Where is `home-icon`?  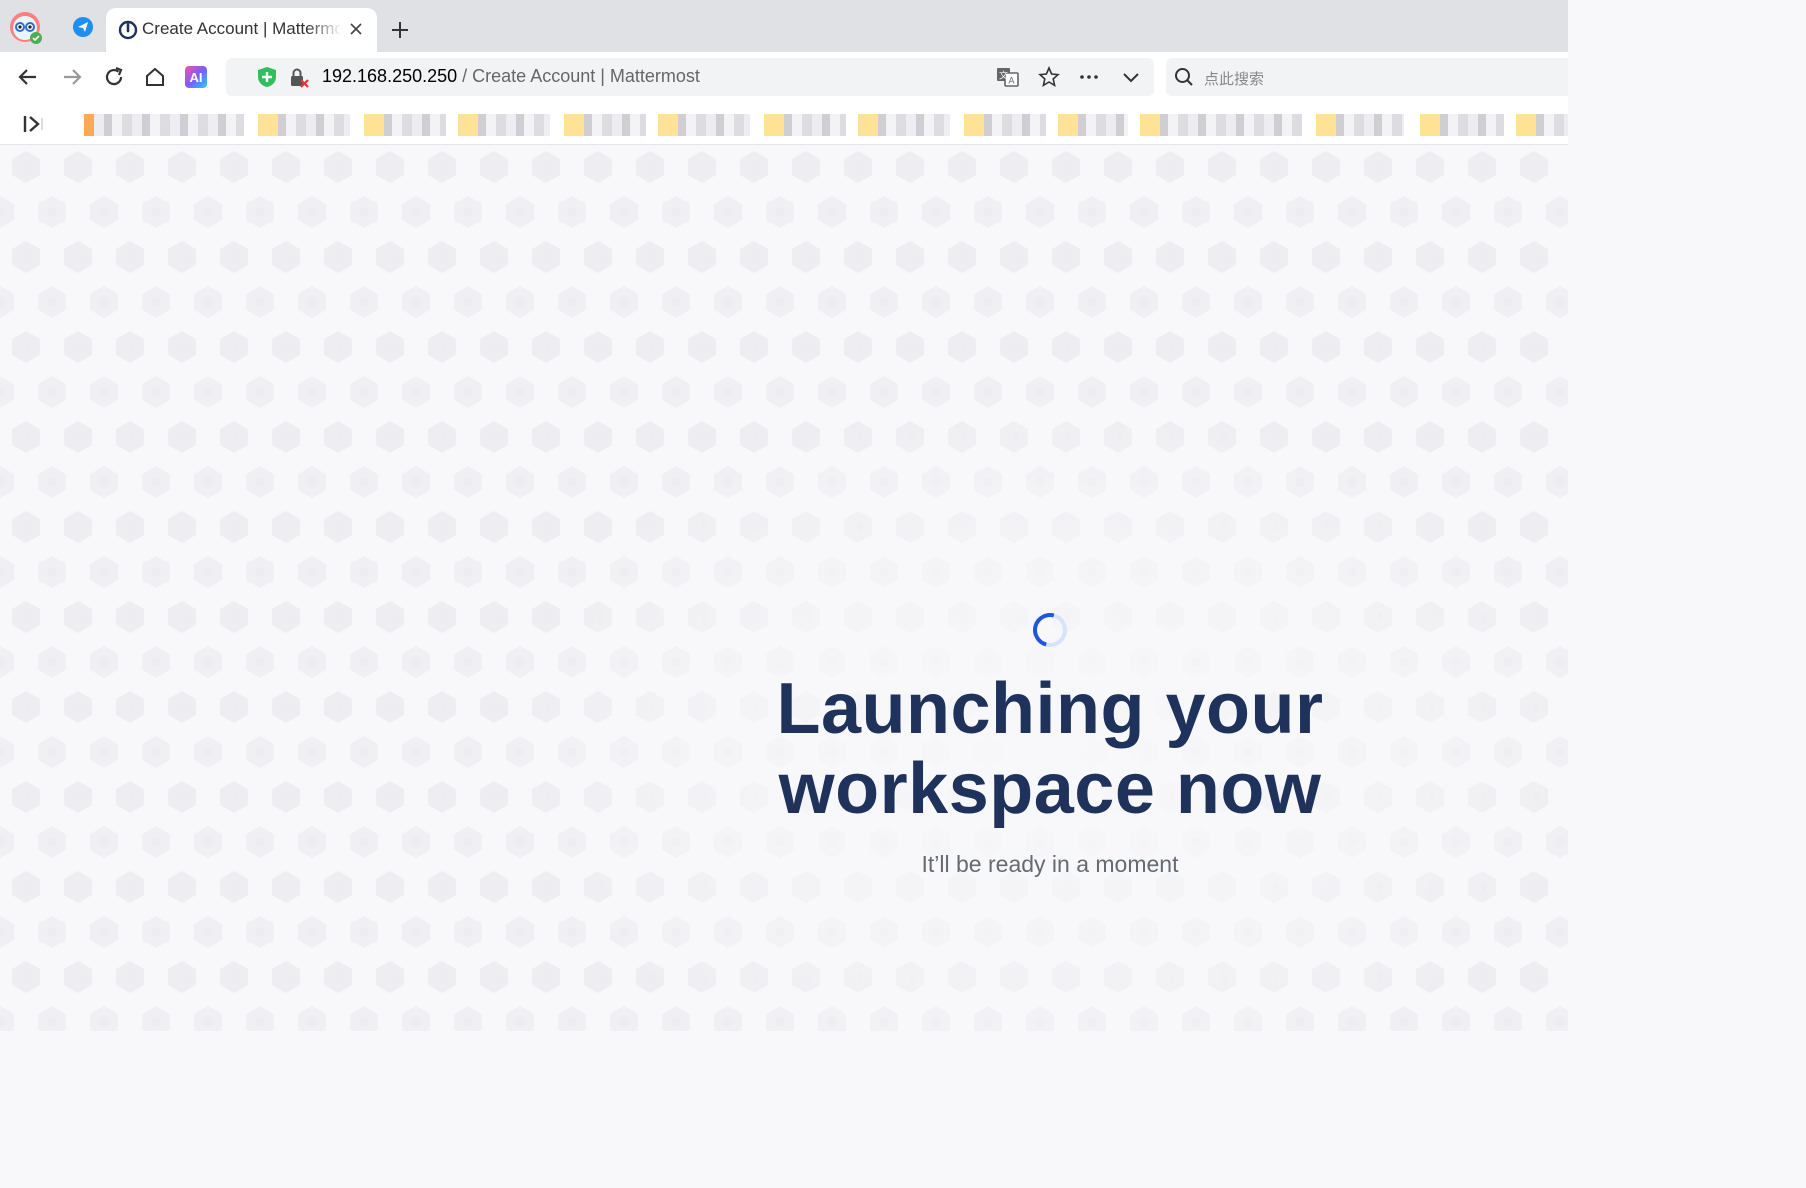 home-icon is located at coordinates (155, 79).